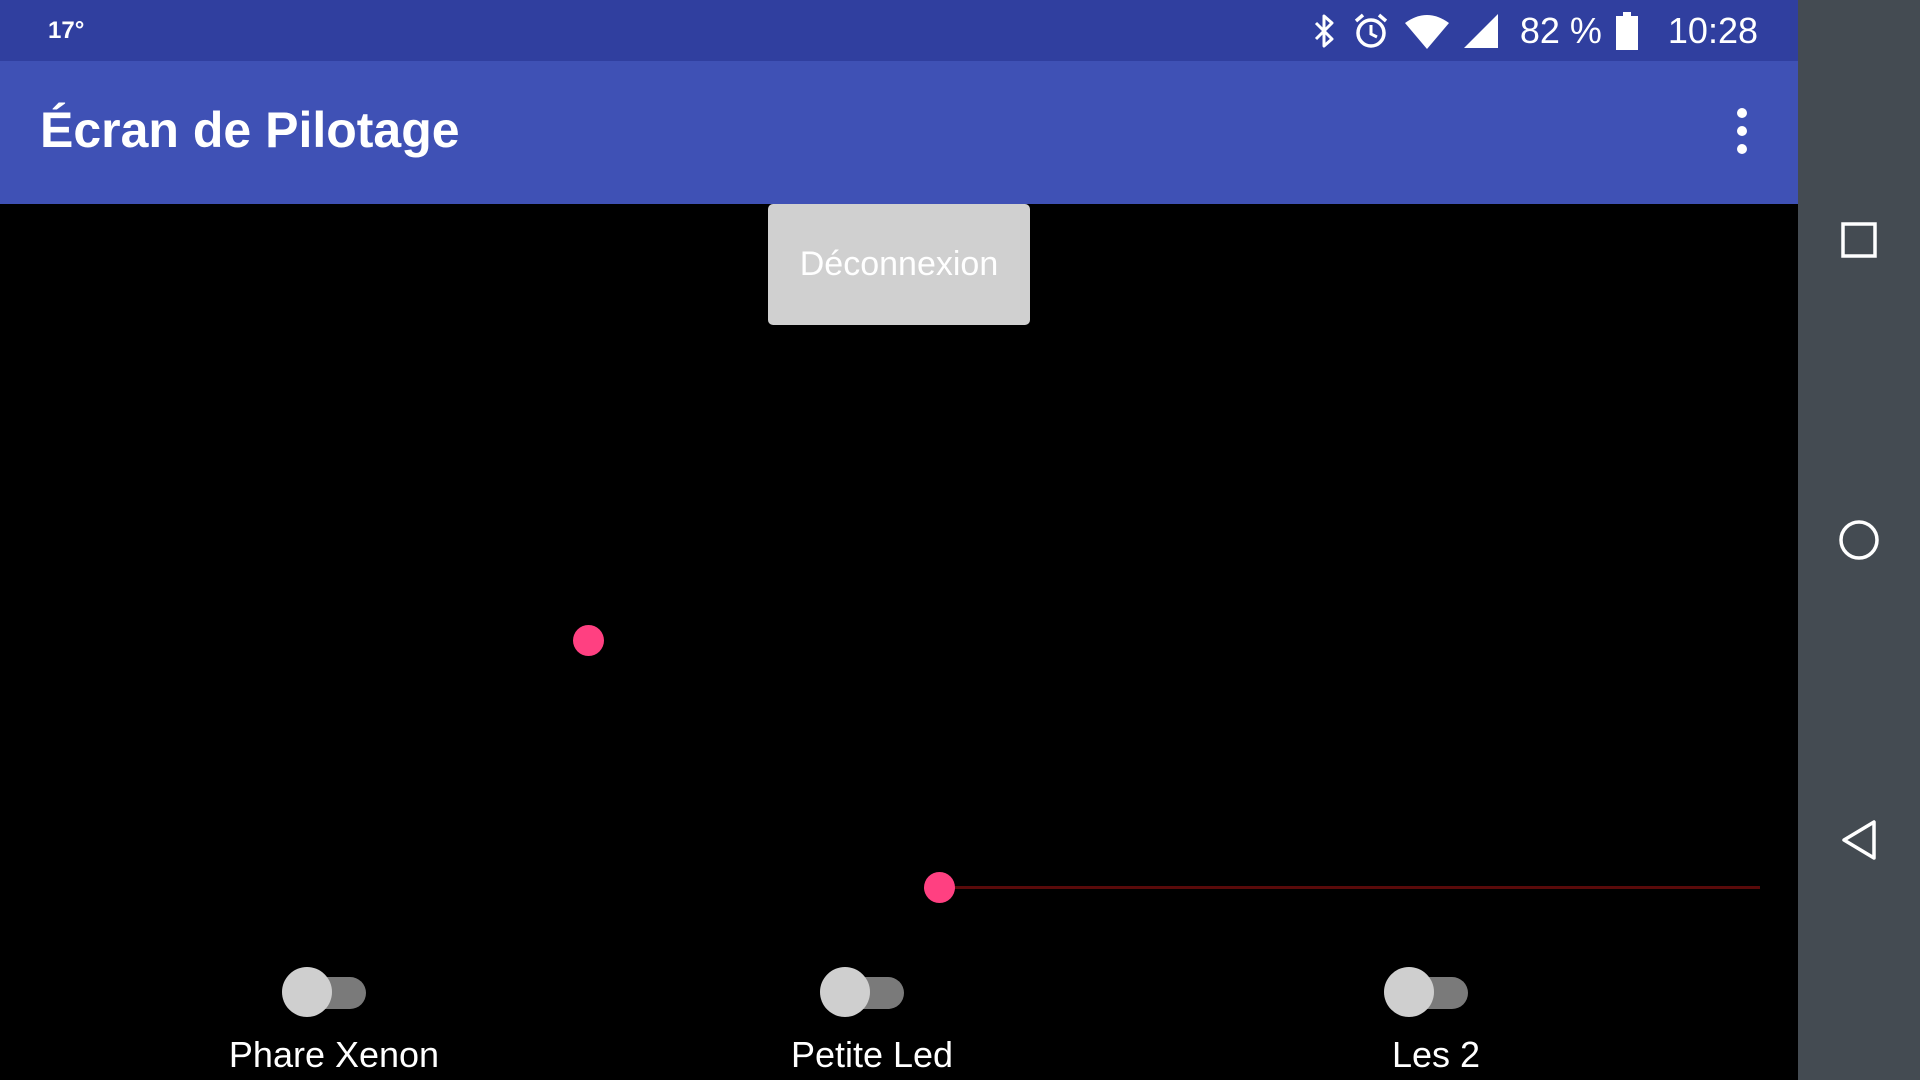 Image resolution: width=1920 pixels, height=1080 pixels. What do you see at coordinates (1436, 1020) in the screenshot?
I see `switch-les-2-group: Les 2` at bounding box center [1436, 1020].